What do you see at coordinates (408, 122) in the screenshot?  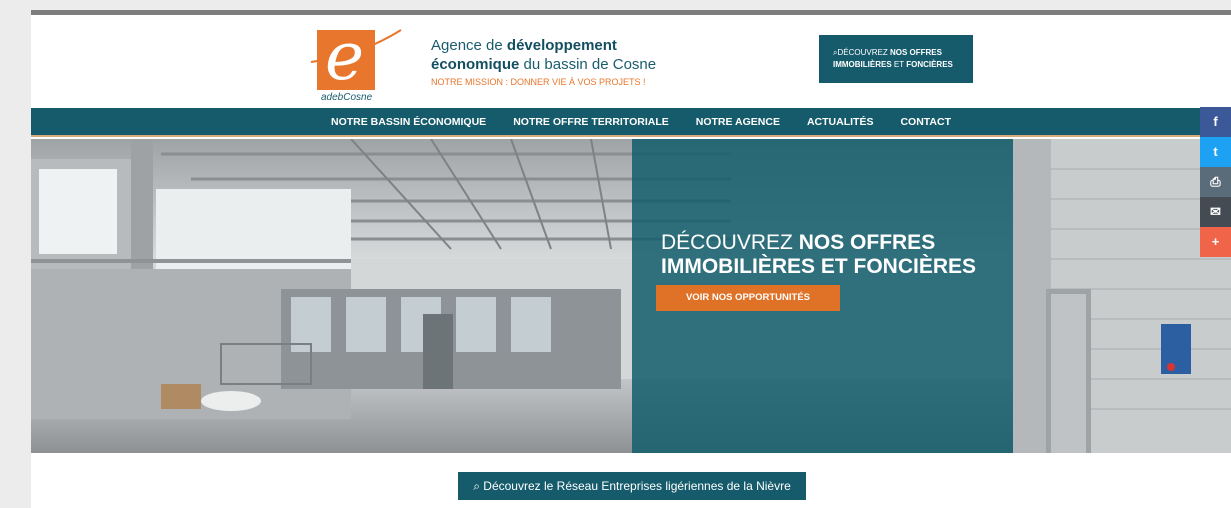 I see `nav-item-0: NOTRE BASSIN ÉCONOMIQUE` at bounding box center [408, 122].